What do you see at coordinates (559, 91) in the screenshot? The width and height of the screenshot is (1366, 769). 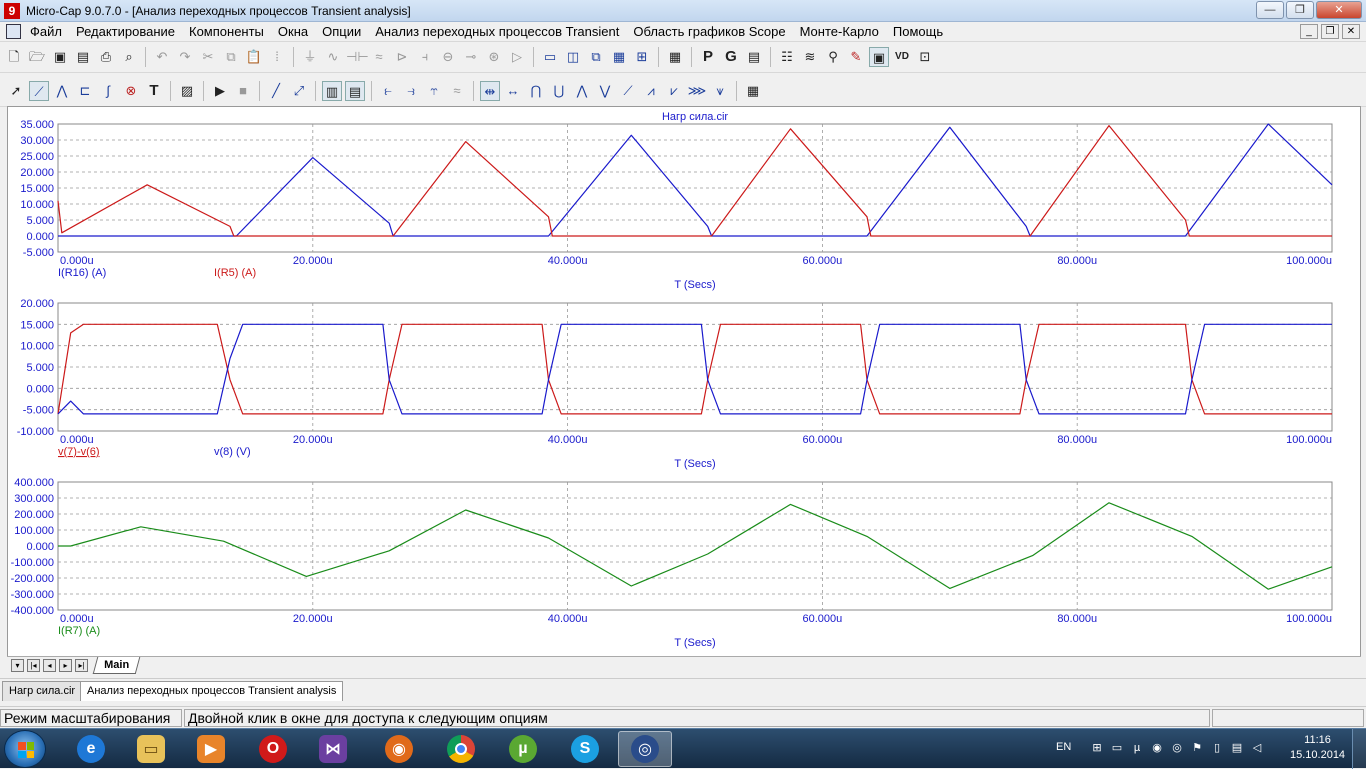 I see `min-icon: ⋃` at bounding box center [559, 91].